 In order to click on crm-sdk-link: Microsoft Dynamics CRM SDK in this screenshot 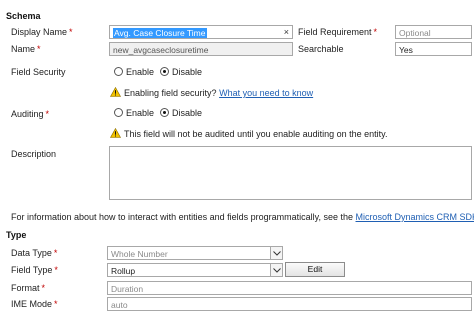, I will do `click(415, 217)`.